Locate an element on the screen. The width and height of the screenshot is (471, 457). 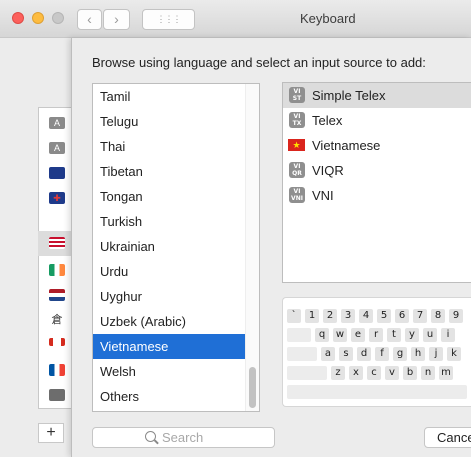
keyboard-key: y is located at coordinates (412, 335).